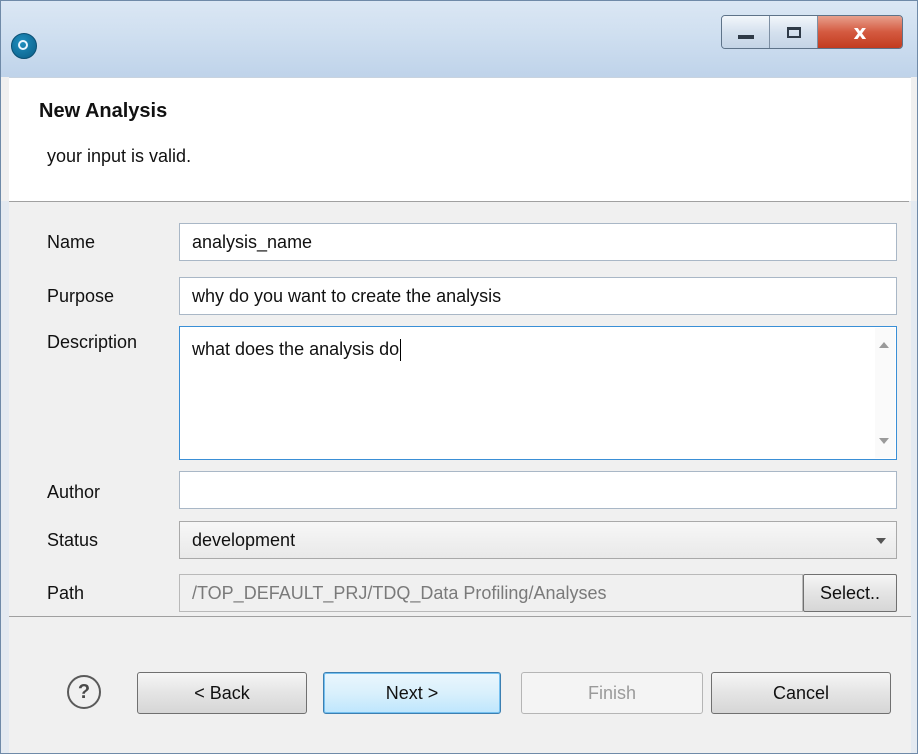 This screenshot has width=920, height=756. What do you see at coordinates (222, 693) in the screenshot?
I see `back-button: < Back` at bounding box center [222, 693].